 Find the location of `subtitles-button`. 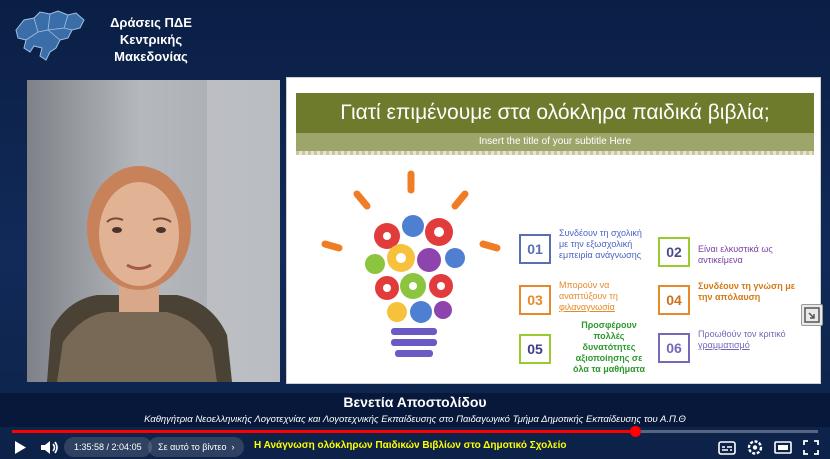

subtitles-button is located at coordinates (727, 447).